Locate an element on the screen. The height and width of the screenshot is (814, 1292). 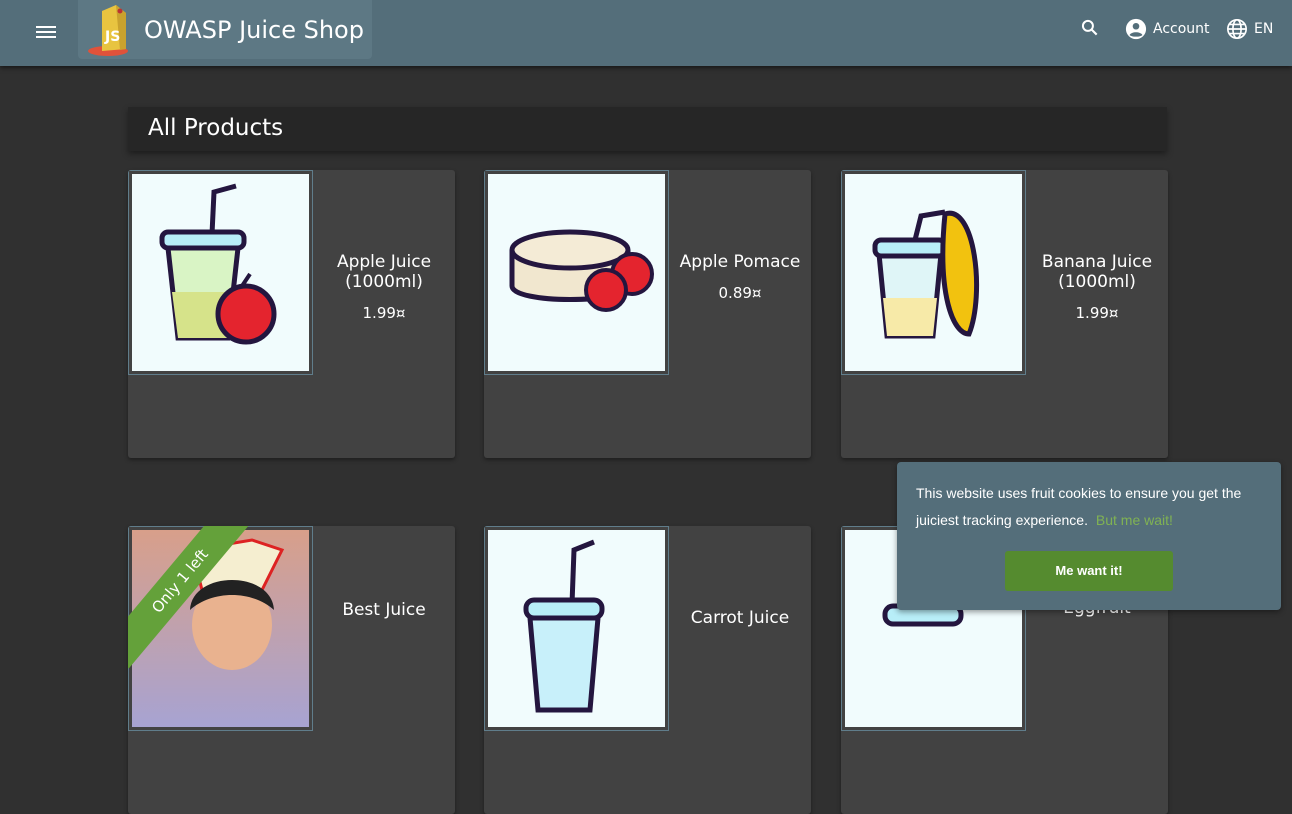
search-icon is located at coordinates (1089, 27).